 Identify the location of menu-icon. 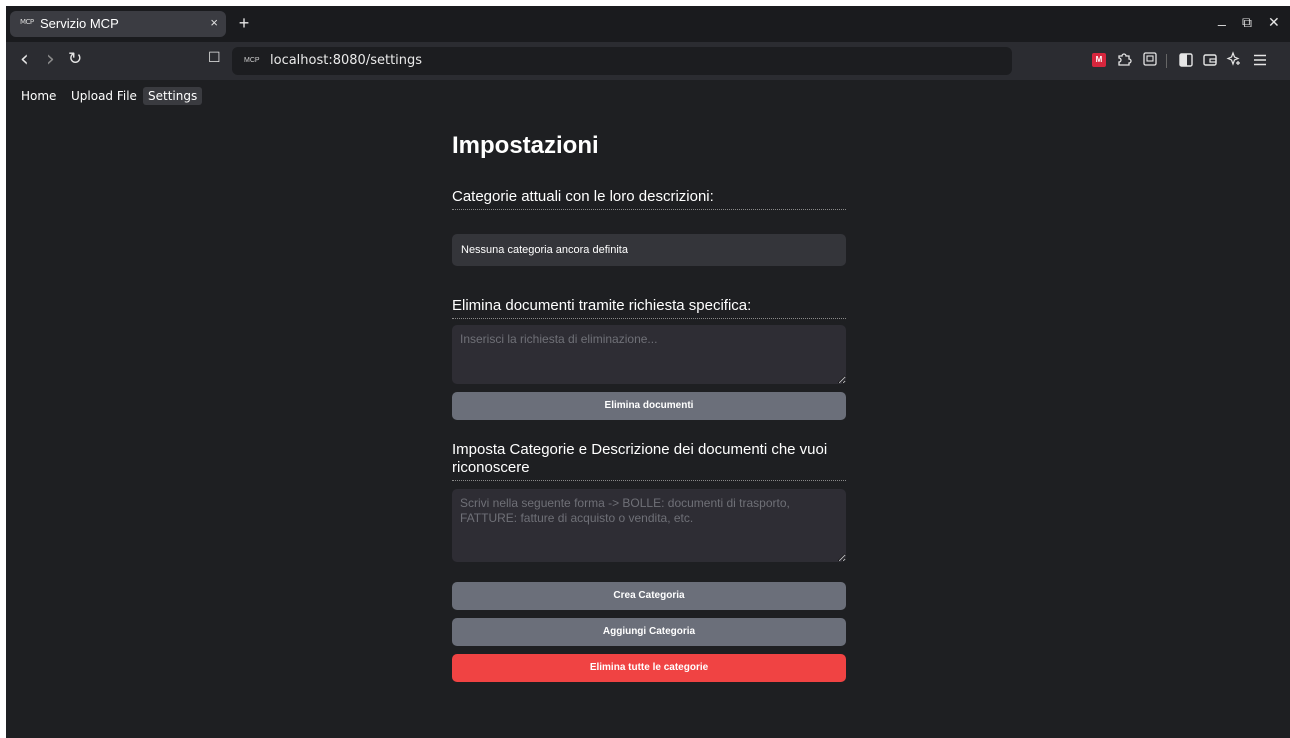
(1260, 60).